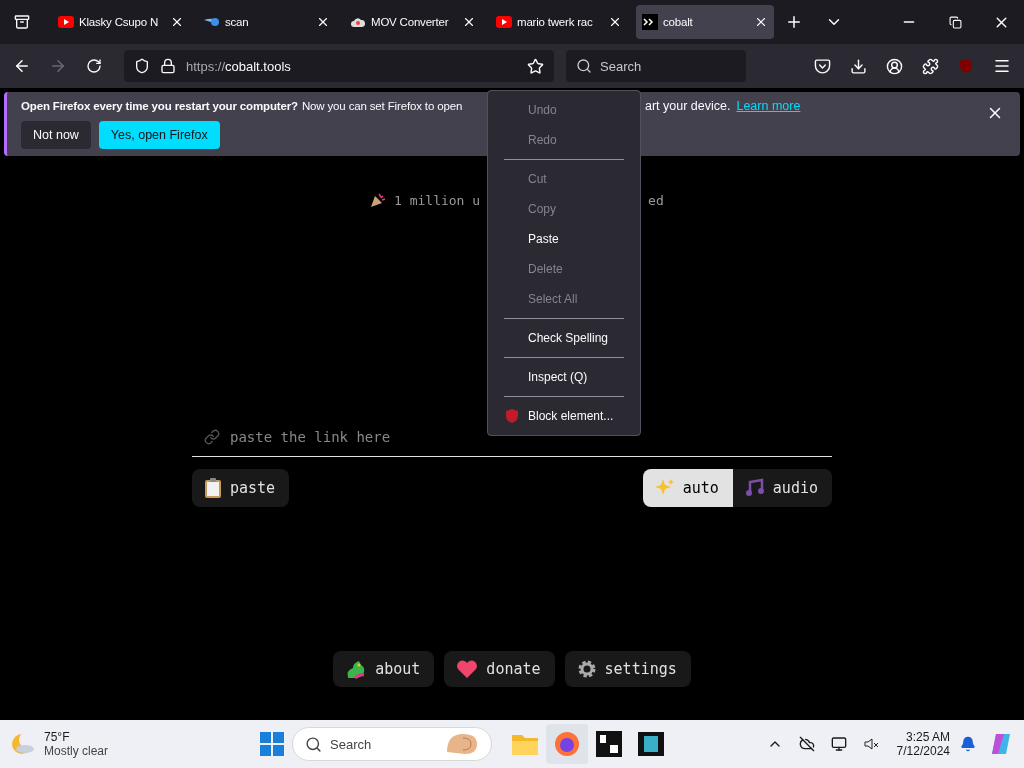 The height and width of the screenshot is (768, 1024). Describe the element at coordinates (1002, 66) in the screenshot. I see `menu-icon` at that location.